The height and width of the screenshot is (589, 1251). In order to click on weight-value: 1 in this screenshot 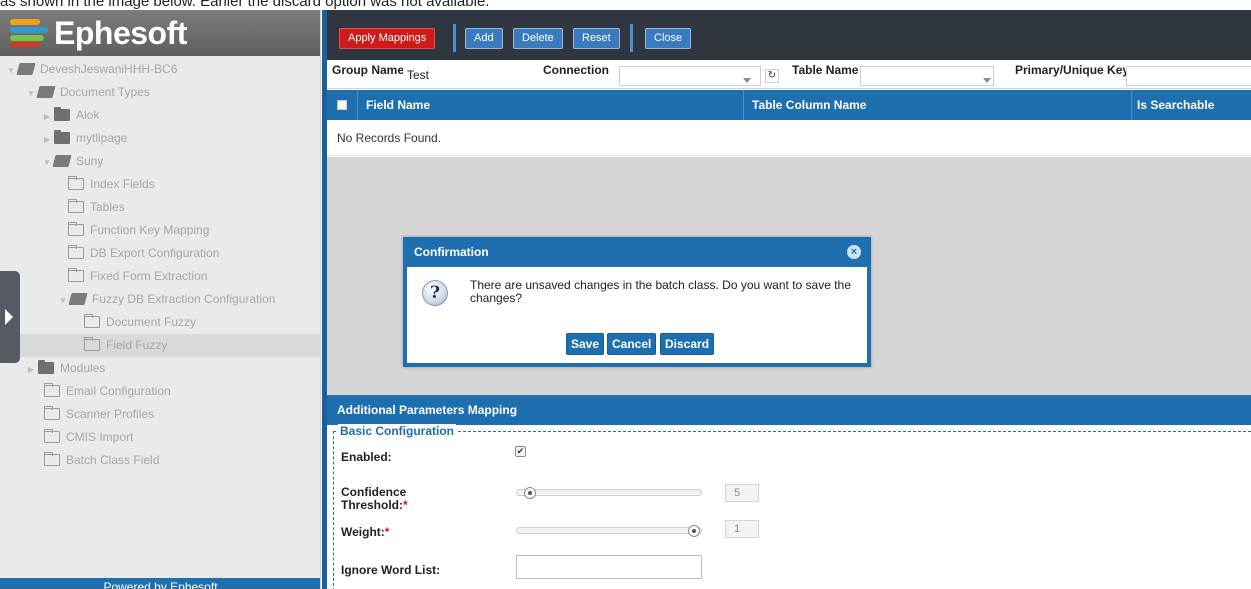, I will do `click(742, 529)`.